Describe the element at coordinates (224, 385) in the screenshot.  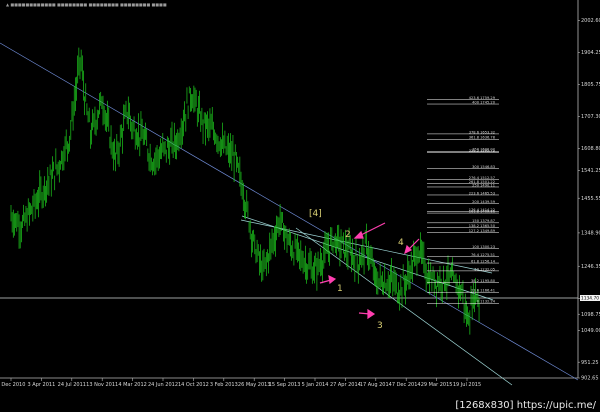
I see `x-tick-label: 3 Feb 2013` at that location.